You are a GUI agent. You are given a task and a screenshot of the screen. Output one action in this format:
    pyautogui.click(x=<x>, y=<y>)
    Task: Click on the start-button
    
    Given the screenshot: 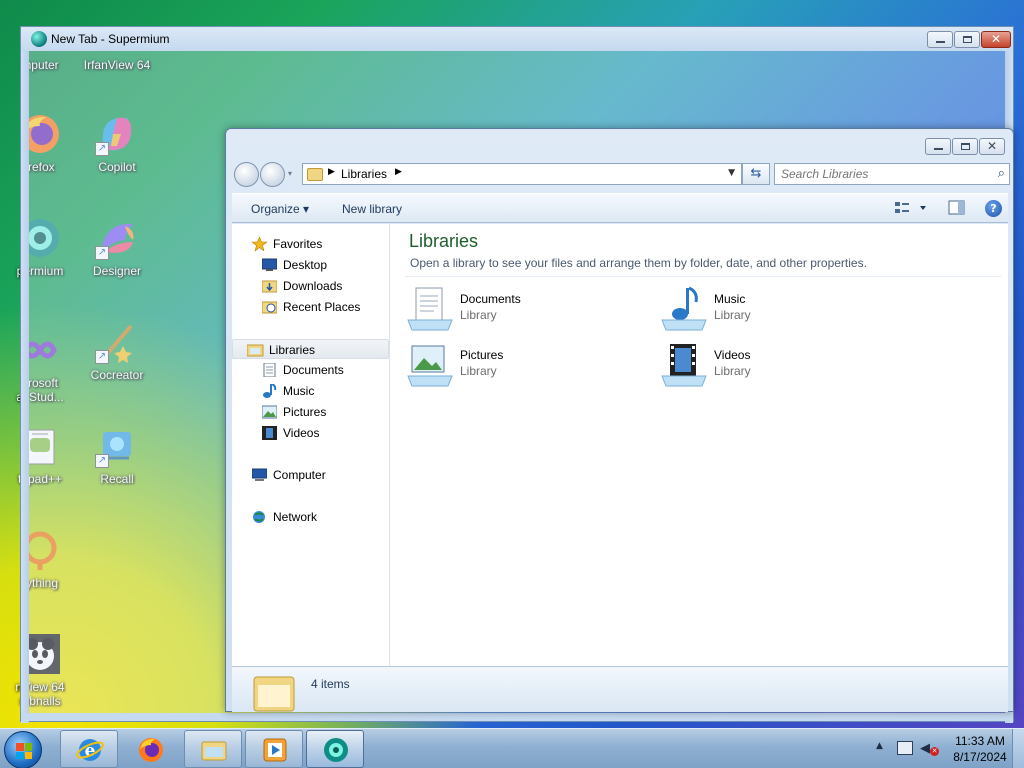 What is the action you would take?
    pyautogui.click(x=23, y=749)
    